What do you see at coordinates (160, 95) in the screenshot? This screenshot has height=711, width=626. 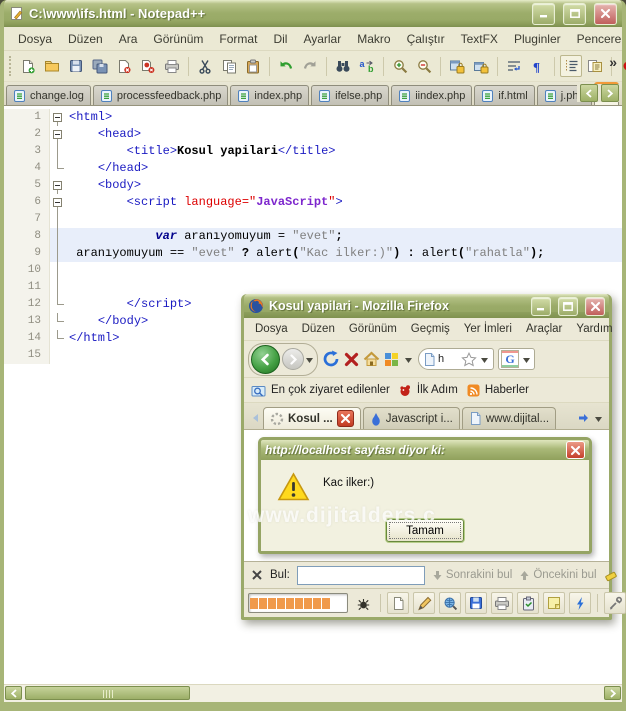 I see `tab-processfeedback-php: processfeedback.php` at bounding box center [160, 95].